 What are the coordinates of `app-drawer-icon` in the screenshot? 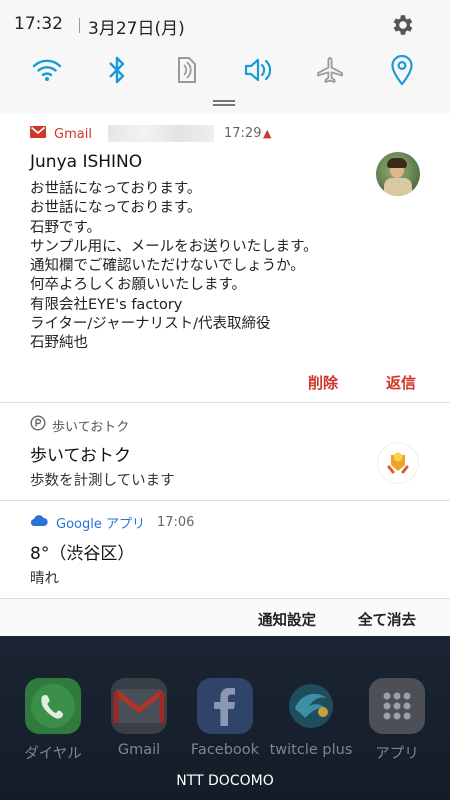 It's located at (397, 706).